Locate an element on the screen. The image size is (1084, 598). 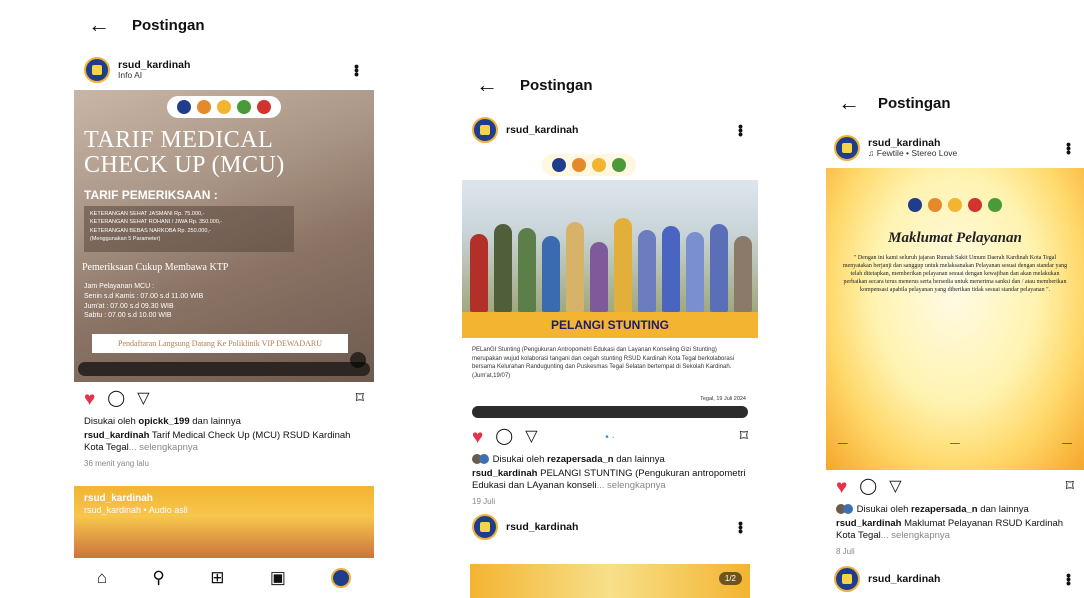
post-author: rsud_kardinah ♫ Fewtile • Stereo Love is located at coordinates (961, 148).